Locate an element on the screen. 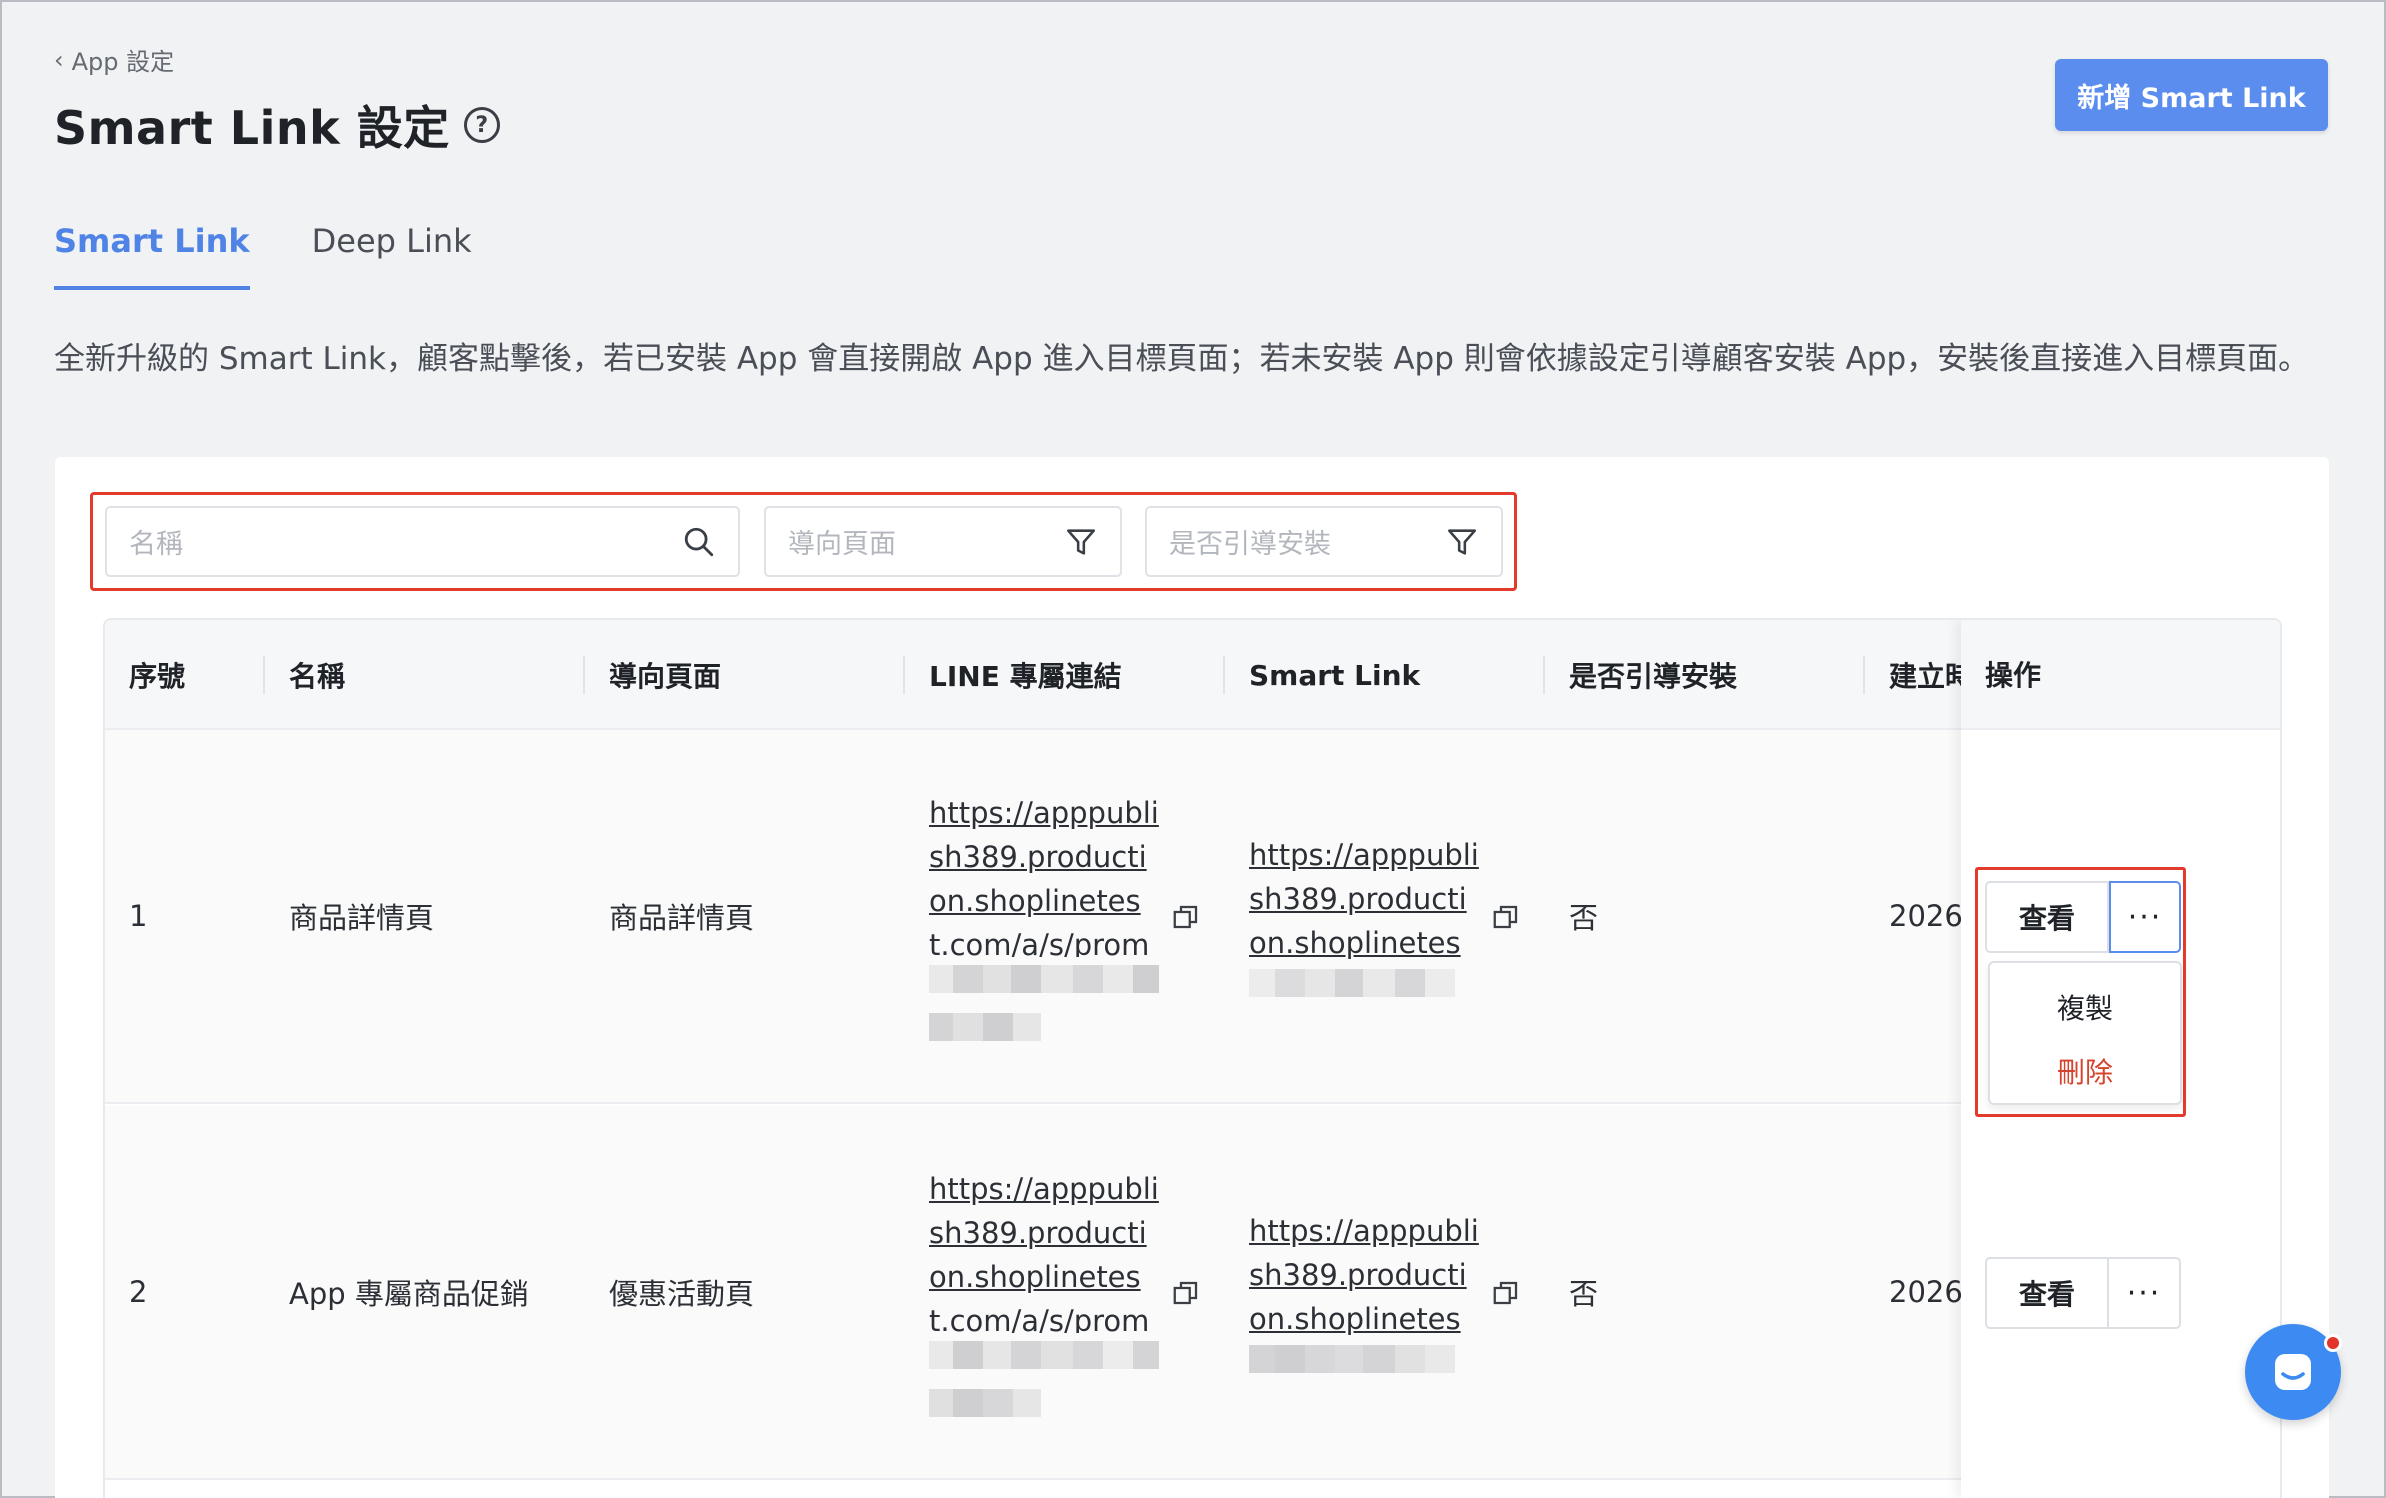  column-header-index: 序號 is located at coordinates (185, 675).